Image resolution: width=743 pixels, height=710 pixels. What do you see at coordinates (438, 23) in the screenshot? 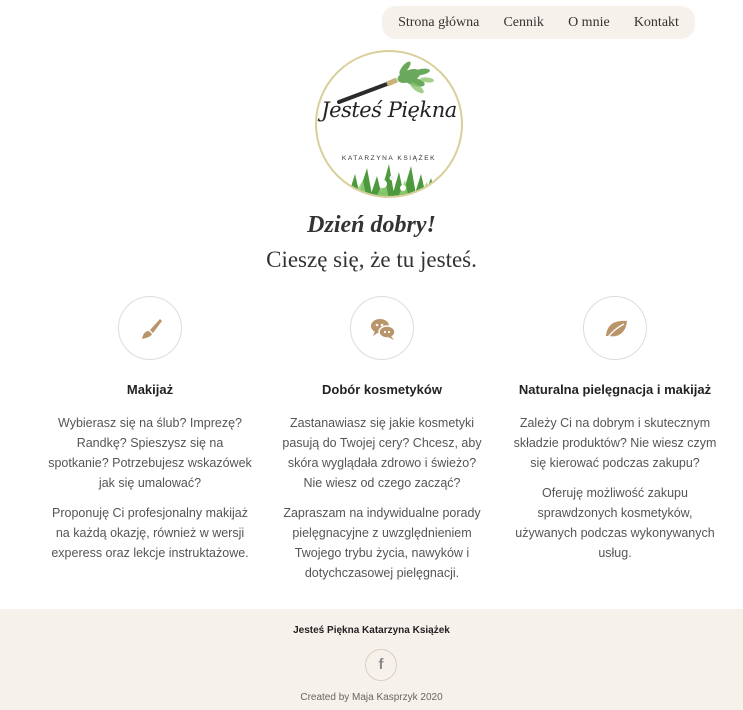
I see `nav-item-home: Strona główna` at bounding box center [438, 23].